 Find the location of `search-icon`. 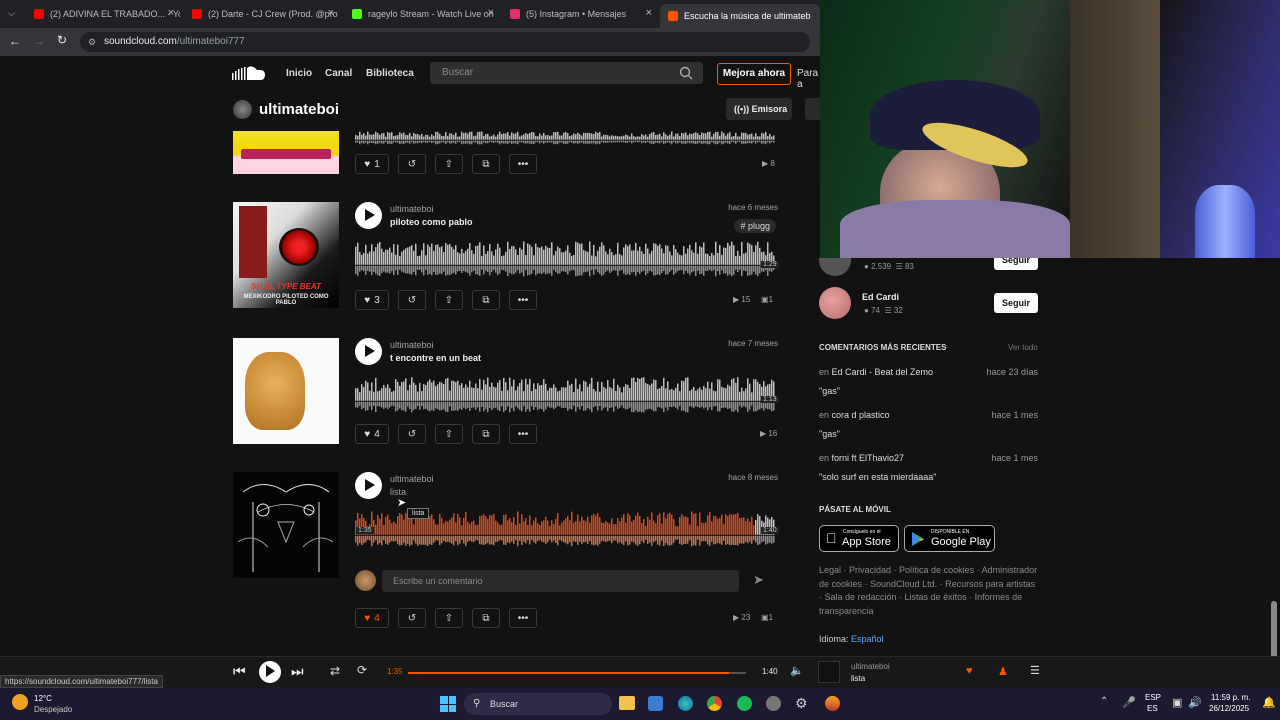

search-icon is located at coordinates (686, 73).